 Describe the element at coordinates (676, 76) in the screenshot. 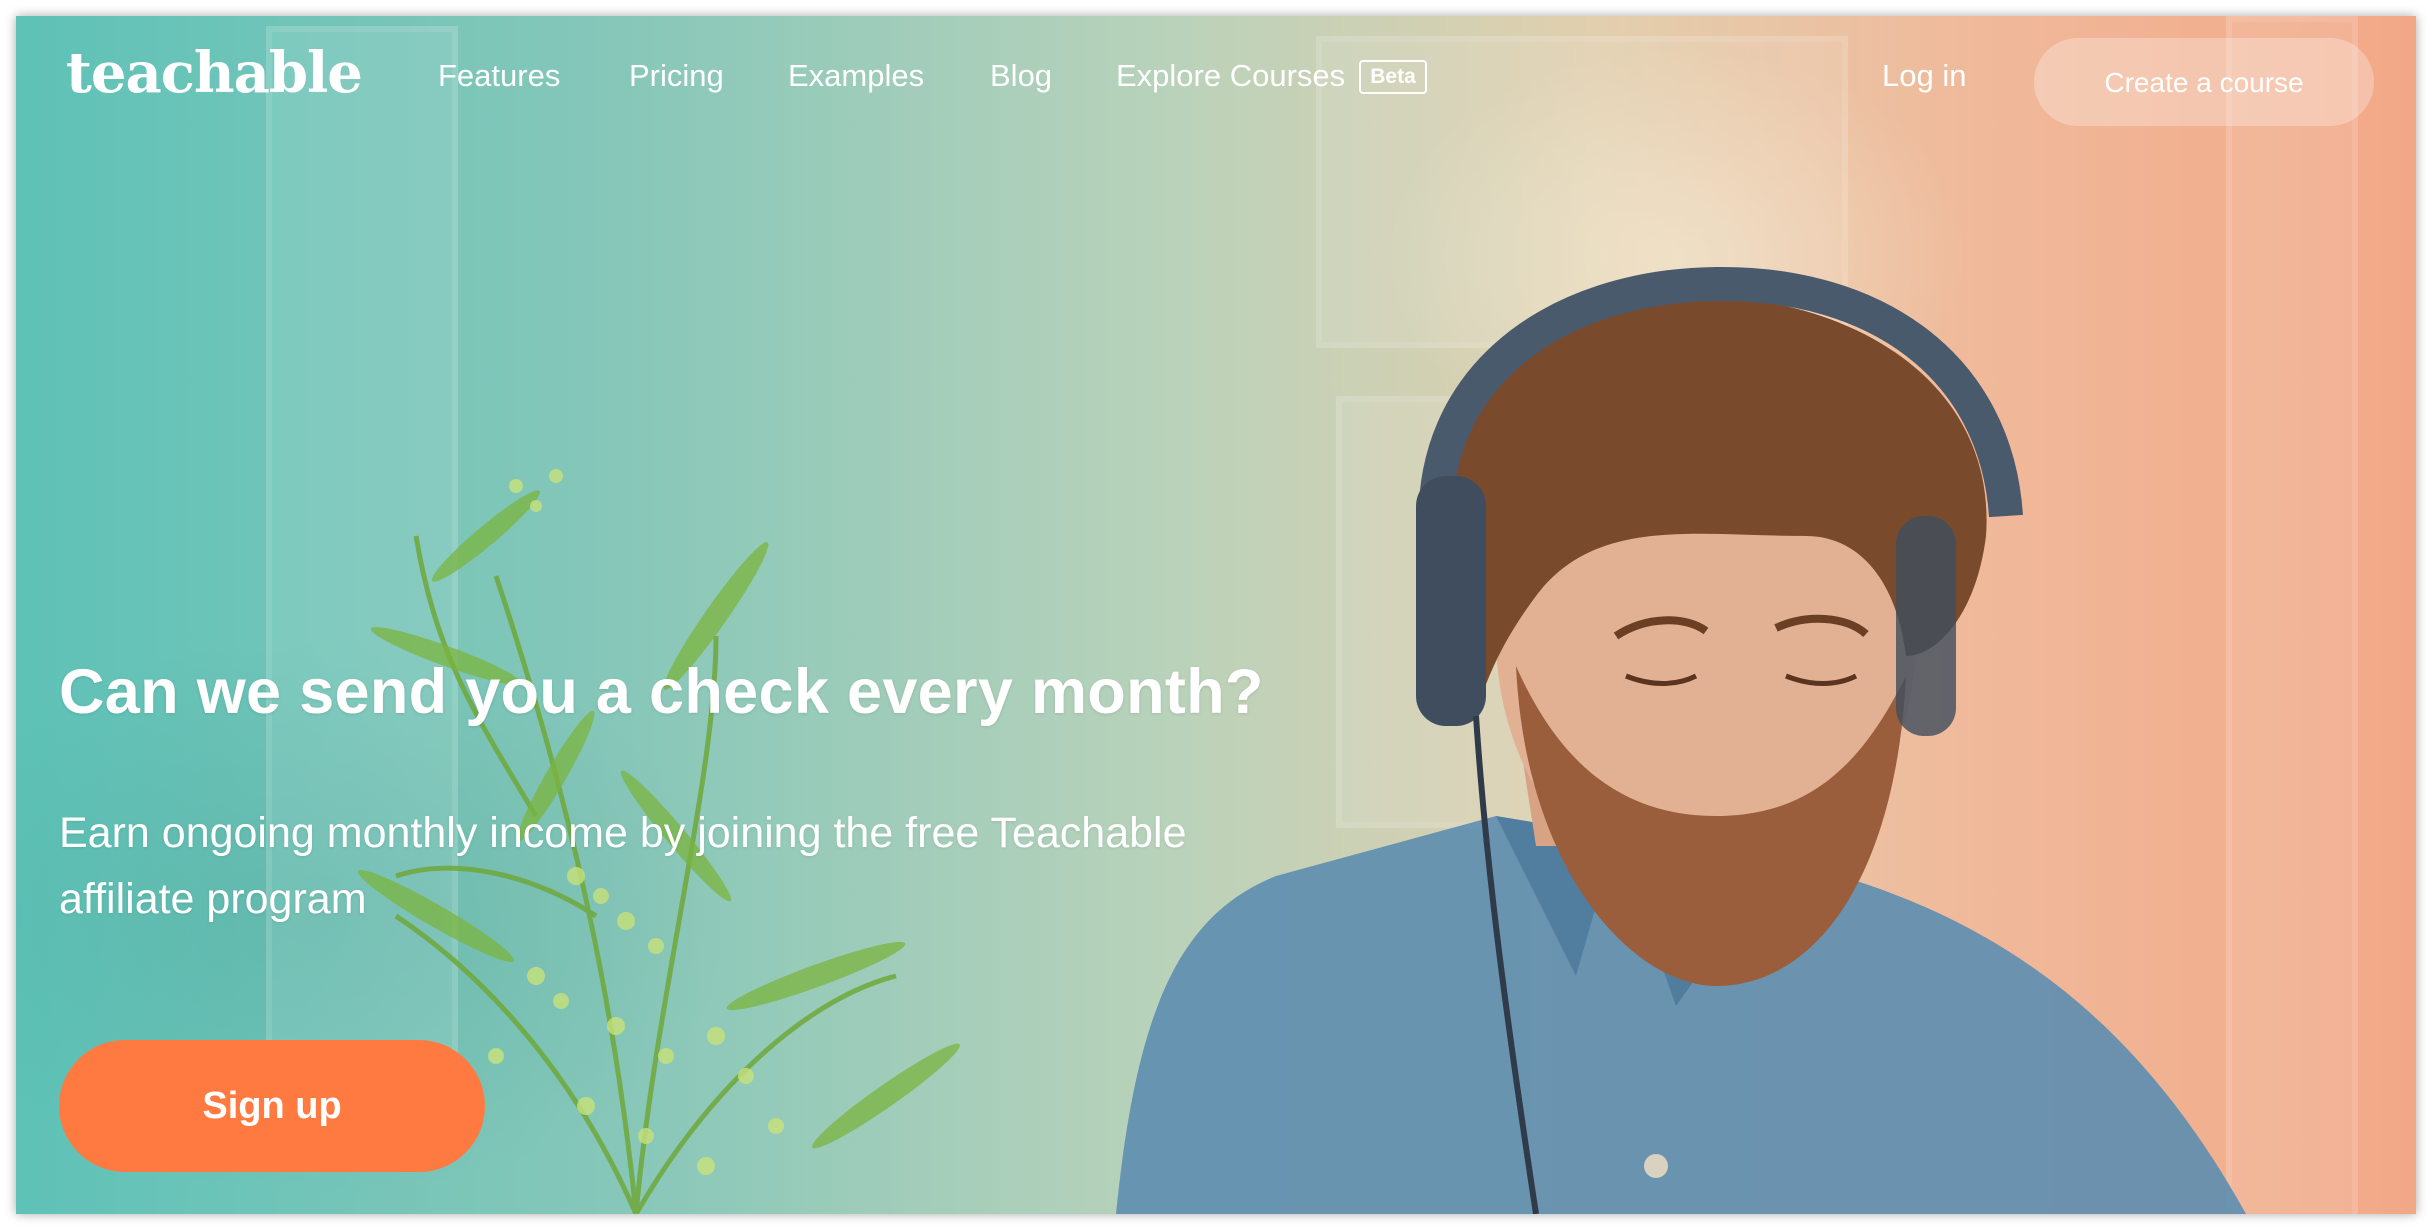

I see `nav-link-pricing: Pricing` at that location.